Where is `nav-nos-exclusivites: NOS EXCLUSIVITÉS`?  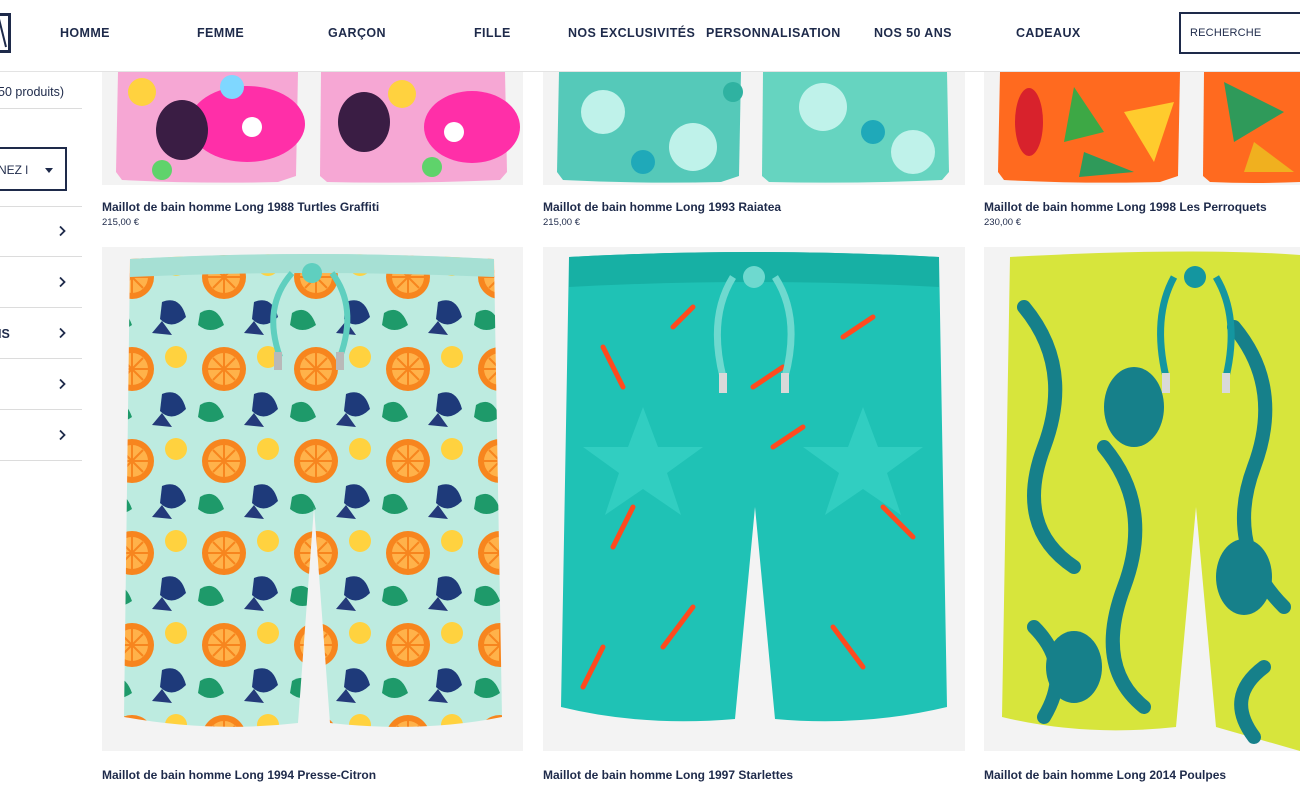
nav-nos-exclusivites: NOS EXCLUSIVITÉS is located at coordinates (631, 33).